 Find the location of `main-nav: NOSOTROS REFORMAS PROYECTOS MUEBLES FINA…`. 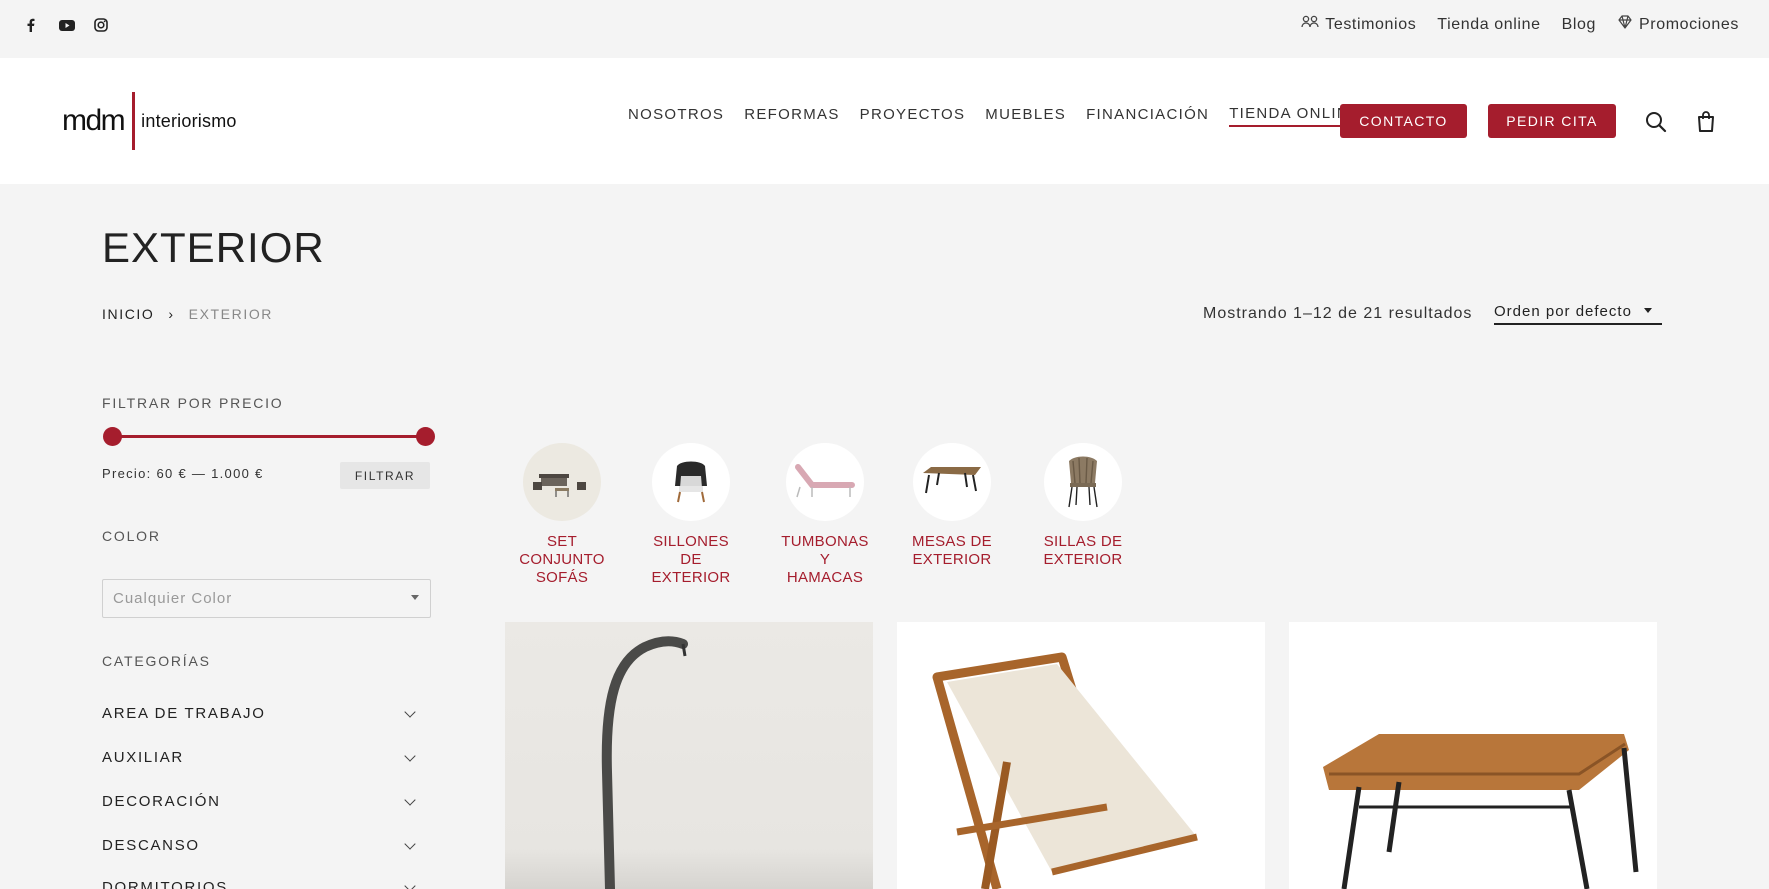

main-nav: NOSOTROS REFORMAS PROYECTOS MUEBLES FINA… is located at coordinates (994, 116).